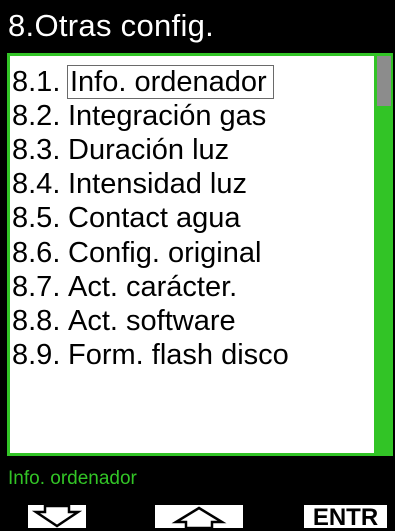 Image resolution: width=395 pixels, height=531 pixels. I want to click on enter-softkey: ENTR, so click(345, 517).